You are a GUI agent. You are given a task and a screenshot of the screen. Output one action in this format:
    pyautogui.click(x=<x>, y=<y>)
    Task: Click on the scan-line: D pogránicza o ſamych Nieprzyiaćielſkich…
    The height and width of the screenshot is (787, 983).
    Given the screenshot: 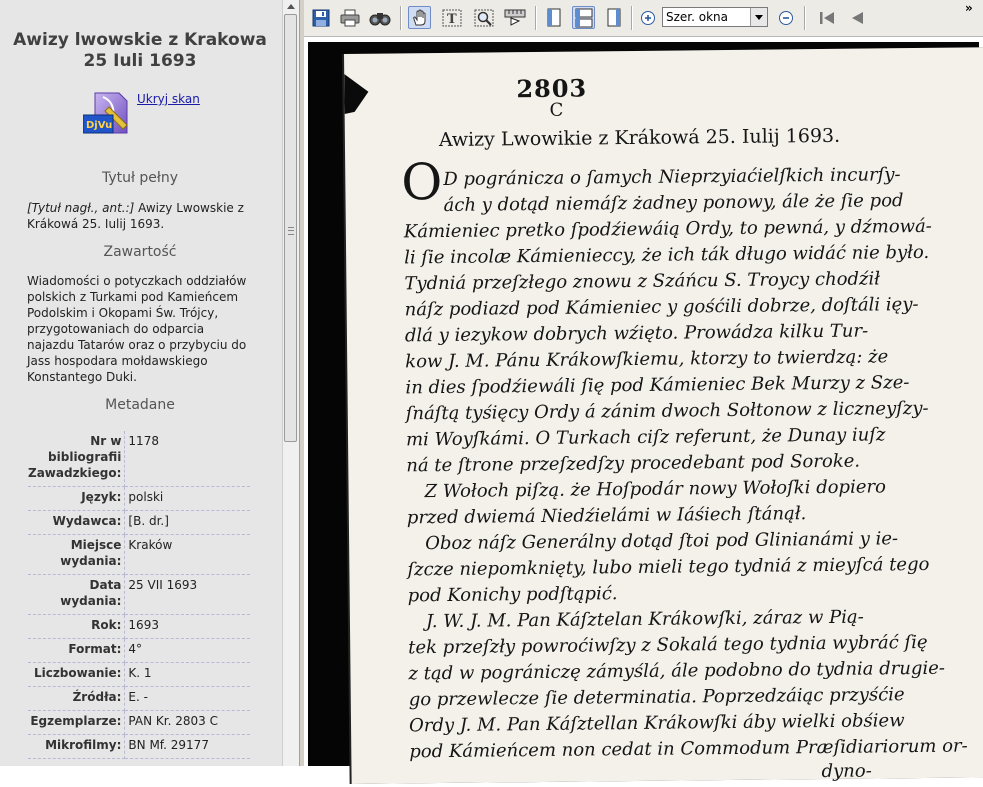 What is the action you would take?
    pyautogui.click(x=672, y=177)
    